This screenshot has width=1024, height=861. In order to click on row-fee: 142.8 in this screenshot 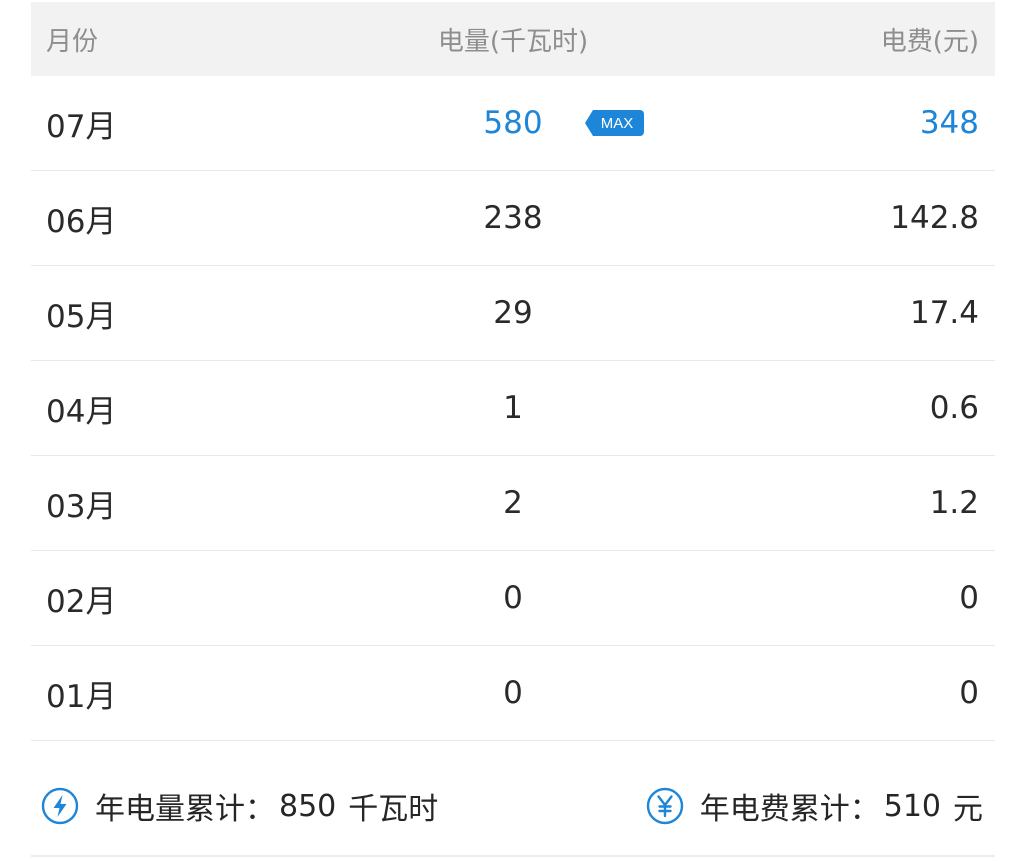, I will do `click(934, 218)`.